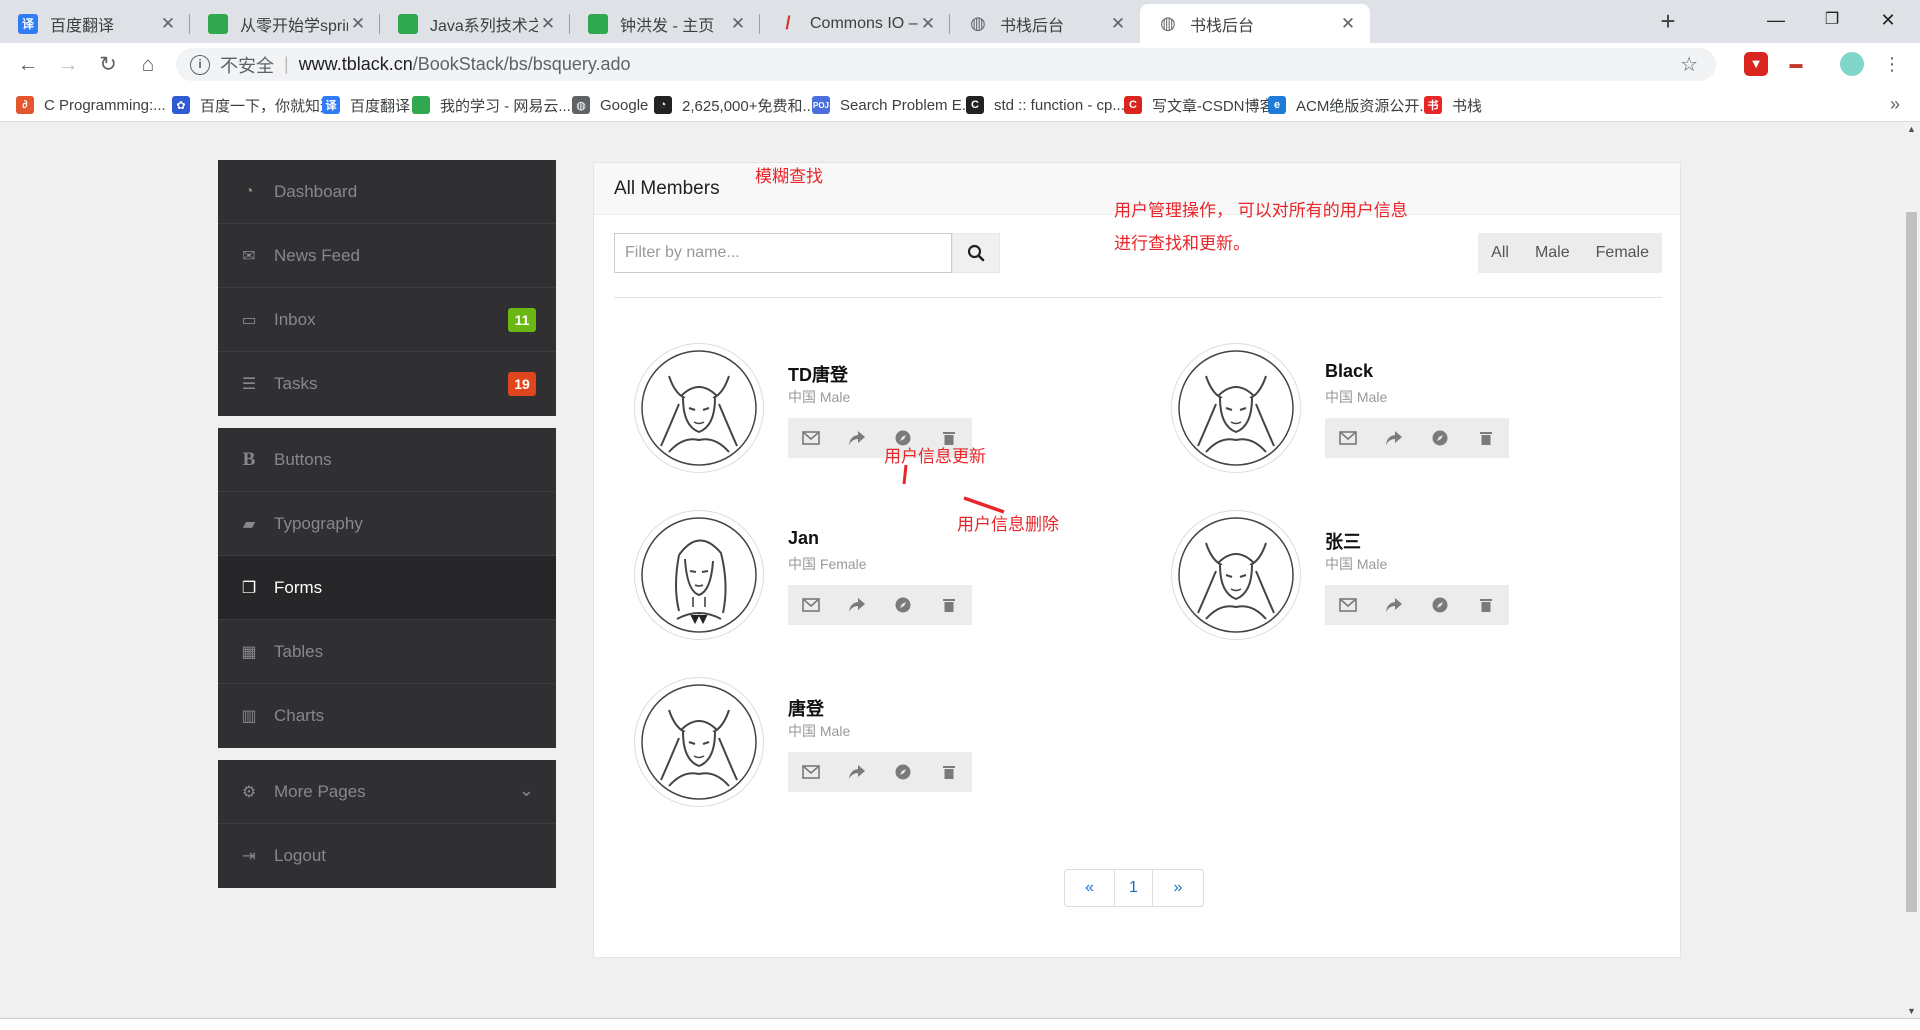 The width and height of the screenshot is (1920, 1030). Describe the element at coordinates (1911, 562) in the screenshot. I see `scroll-thumb` at that location.